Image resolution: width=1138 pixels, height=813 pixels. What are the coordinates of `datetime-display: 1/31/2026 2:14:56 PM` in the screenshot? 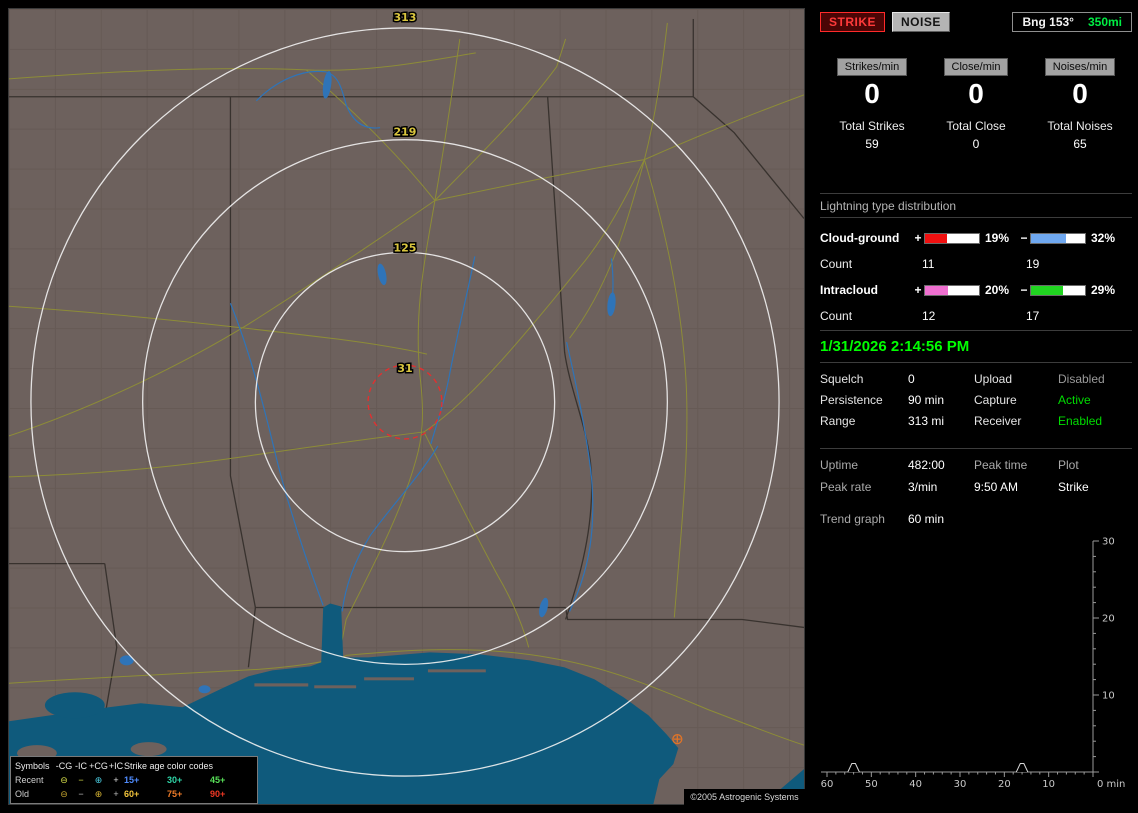 It's located at (895, 346).